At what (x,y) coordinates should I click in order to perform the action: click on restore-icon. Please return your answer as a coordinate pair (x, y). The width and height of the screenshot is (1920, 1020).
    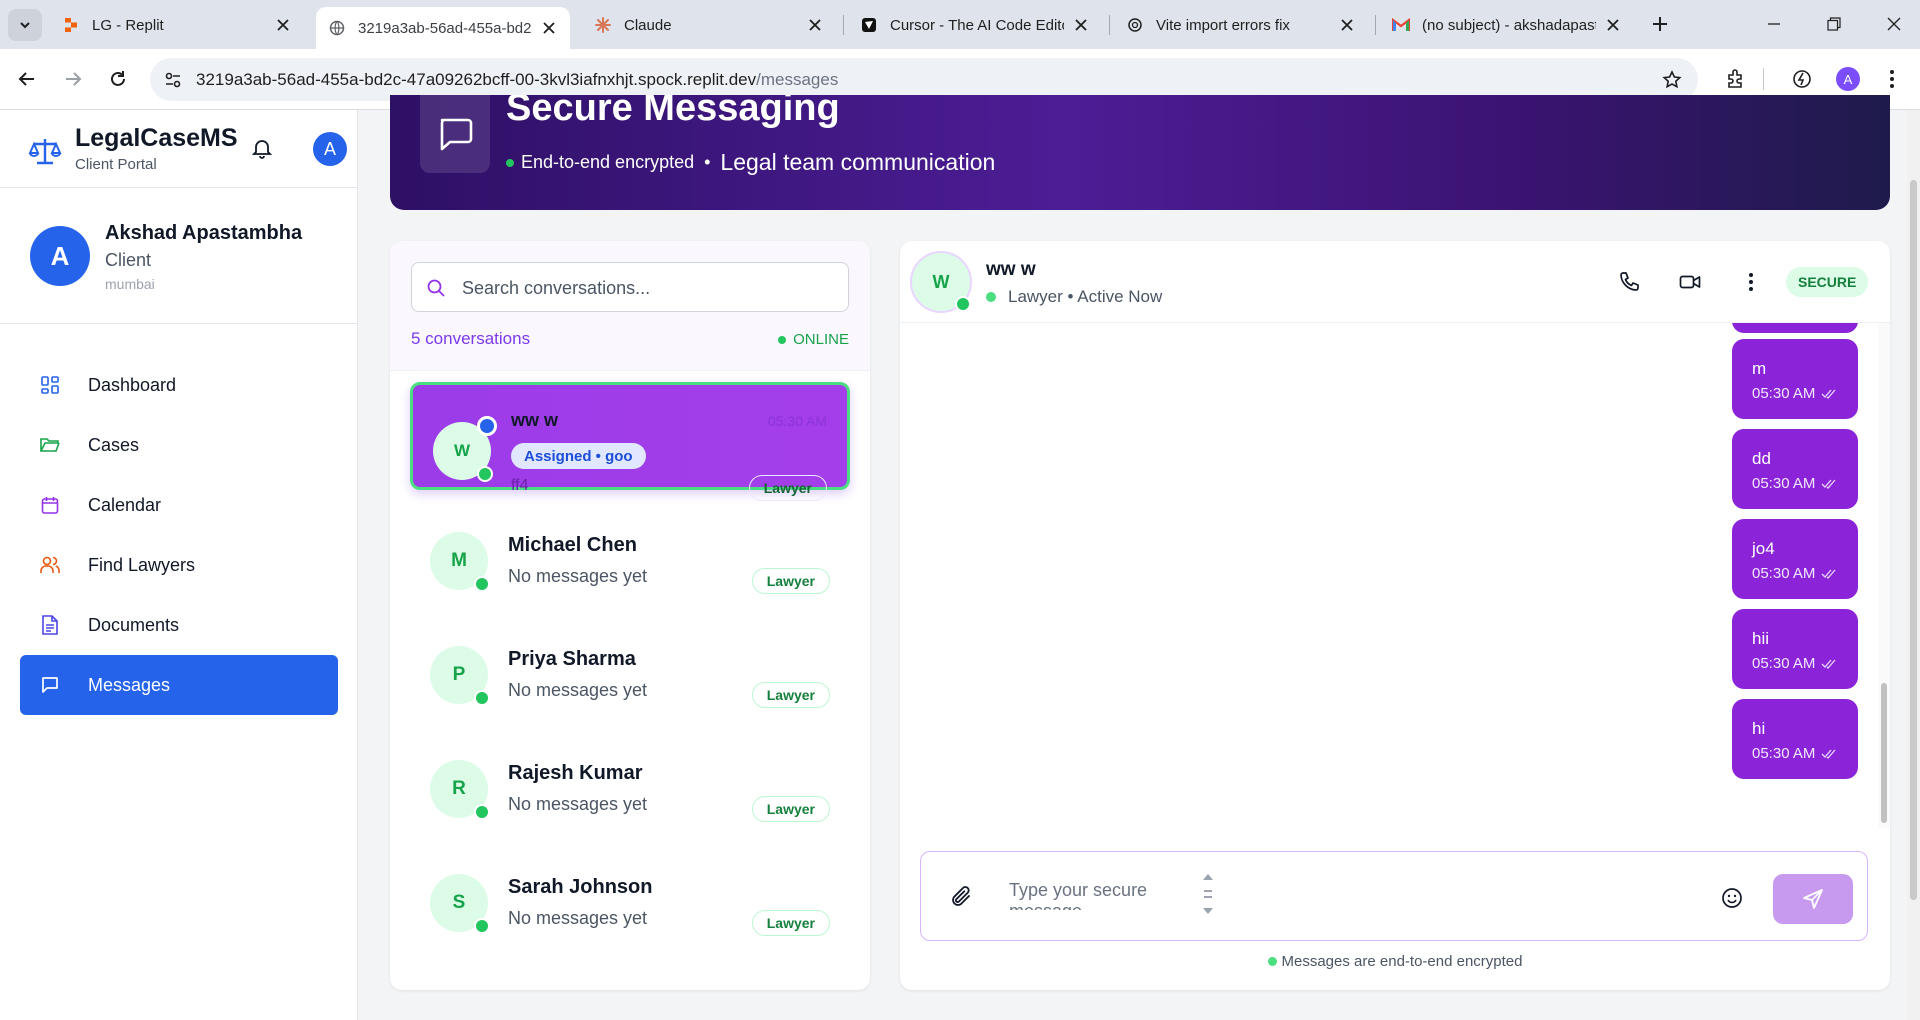
    Looking at the image, I should click on (1834, 24).